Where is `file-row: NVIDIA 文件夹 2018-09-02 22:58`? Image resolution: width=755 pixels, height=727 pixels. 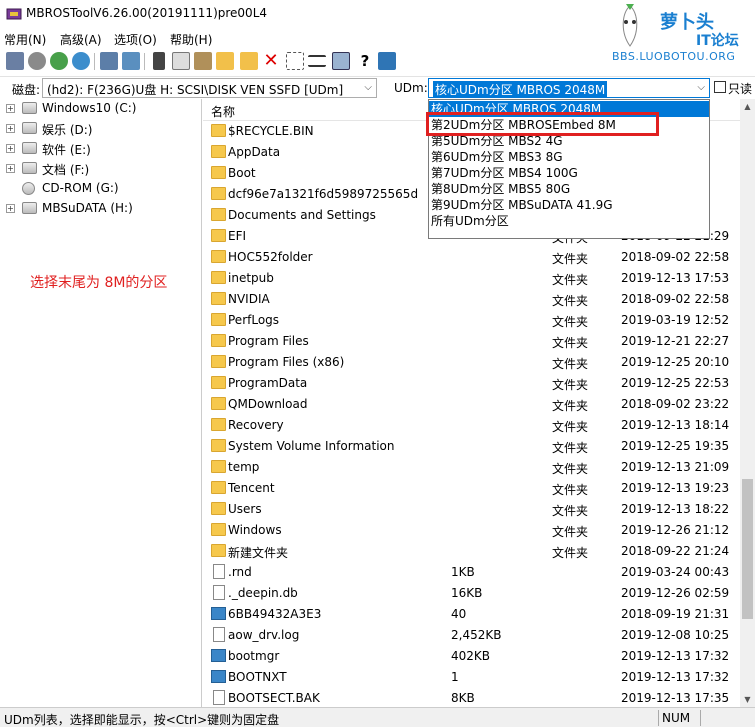 file-row: NVIDIA 文件夹 2018-09-02 22:58 is located at coordinates (471, 299).